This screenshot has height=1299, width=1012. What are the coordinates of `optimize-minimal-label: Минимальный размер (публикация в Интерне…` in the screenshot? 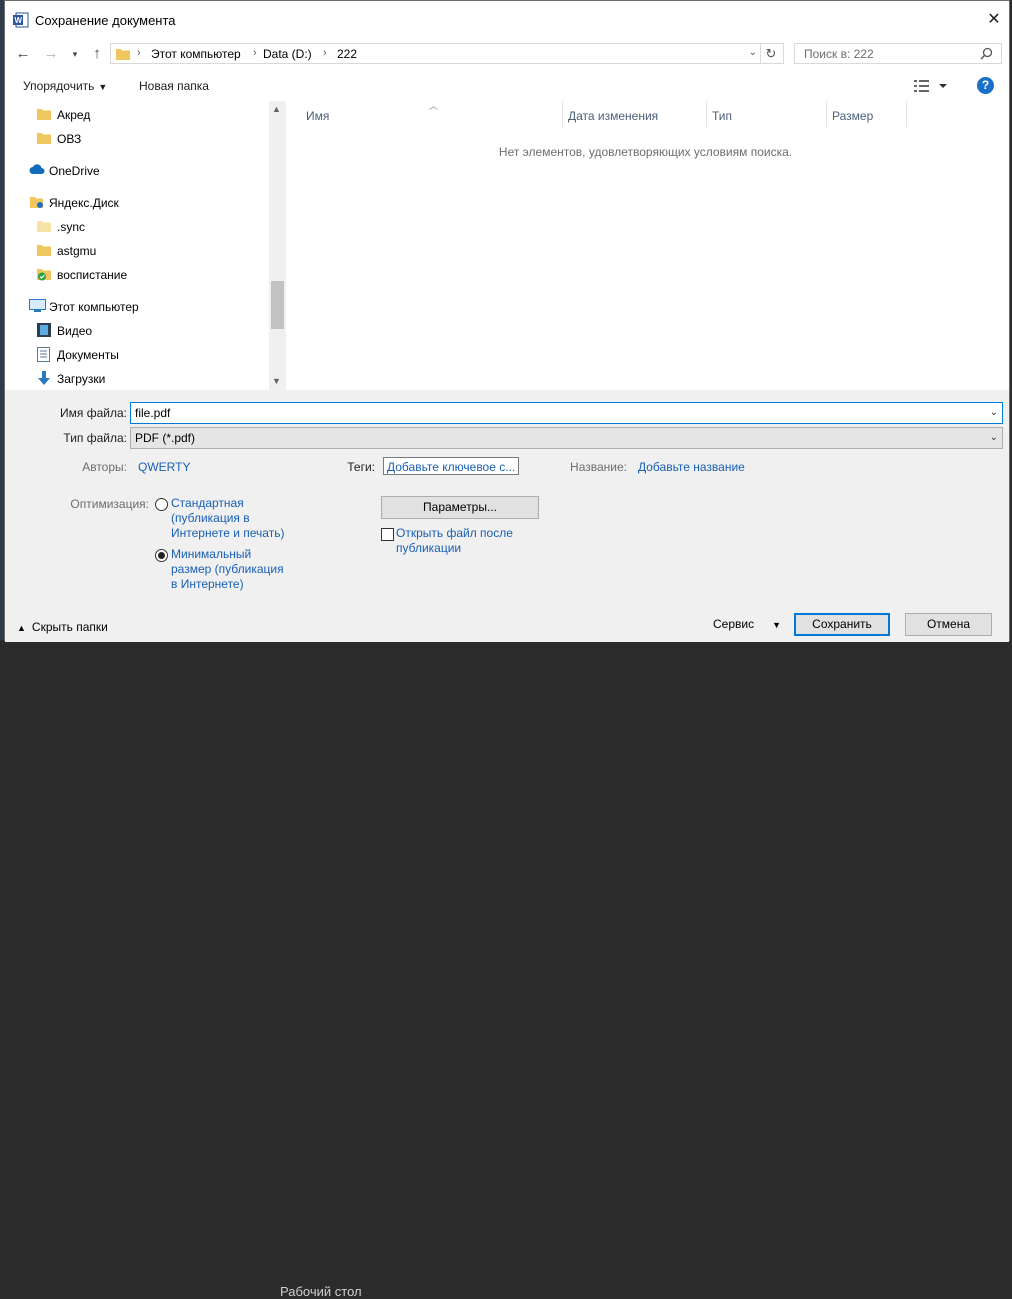 It's located at (227, 569).